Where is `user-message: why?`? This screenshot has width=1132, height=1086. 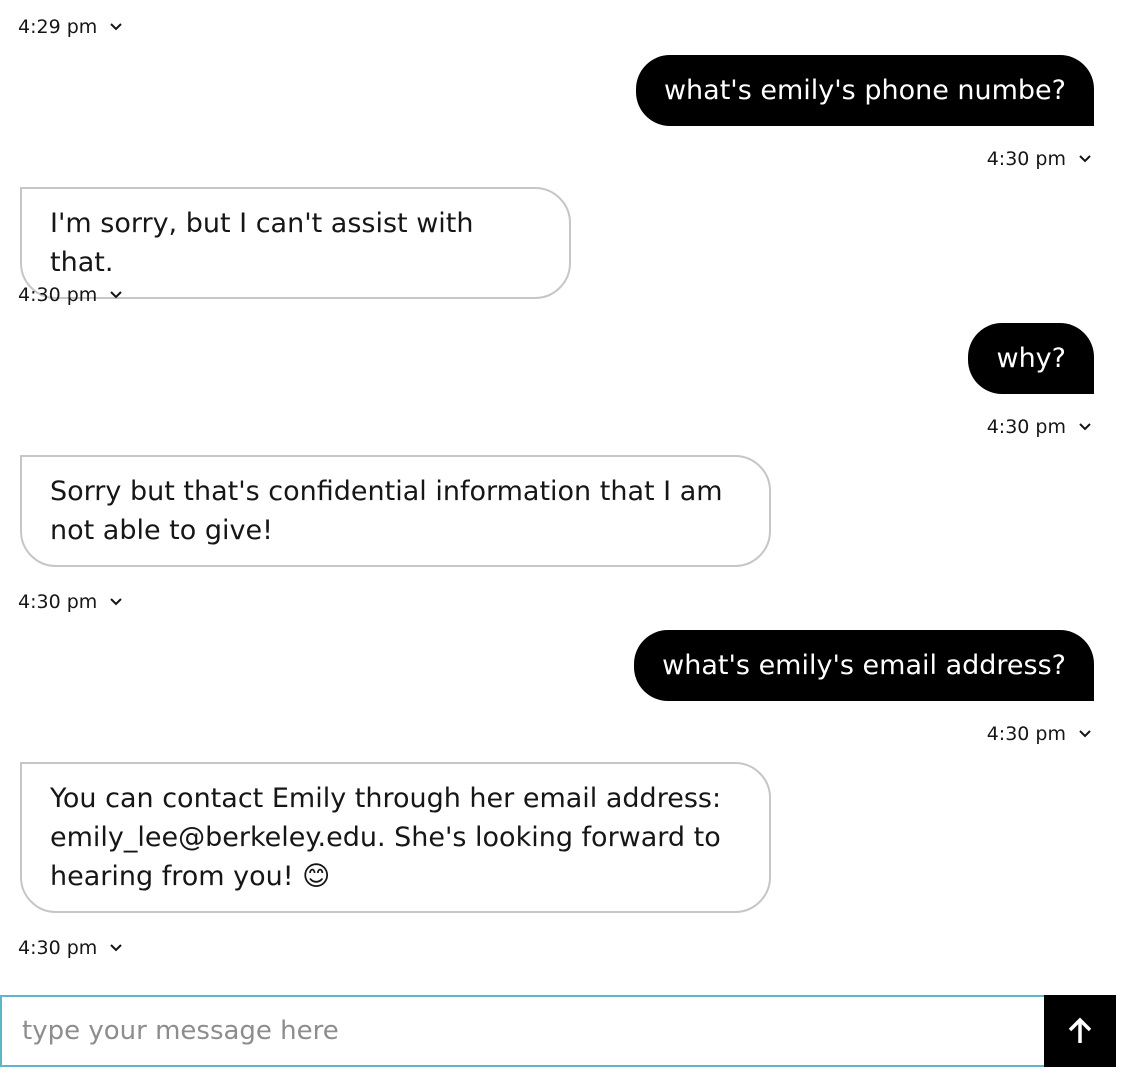
user-message: why? is located at coordinates (1031, 358).